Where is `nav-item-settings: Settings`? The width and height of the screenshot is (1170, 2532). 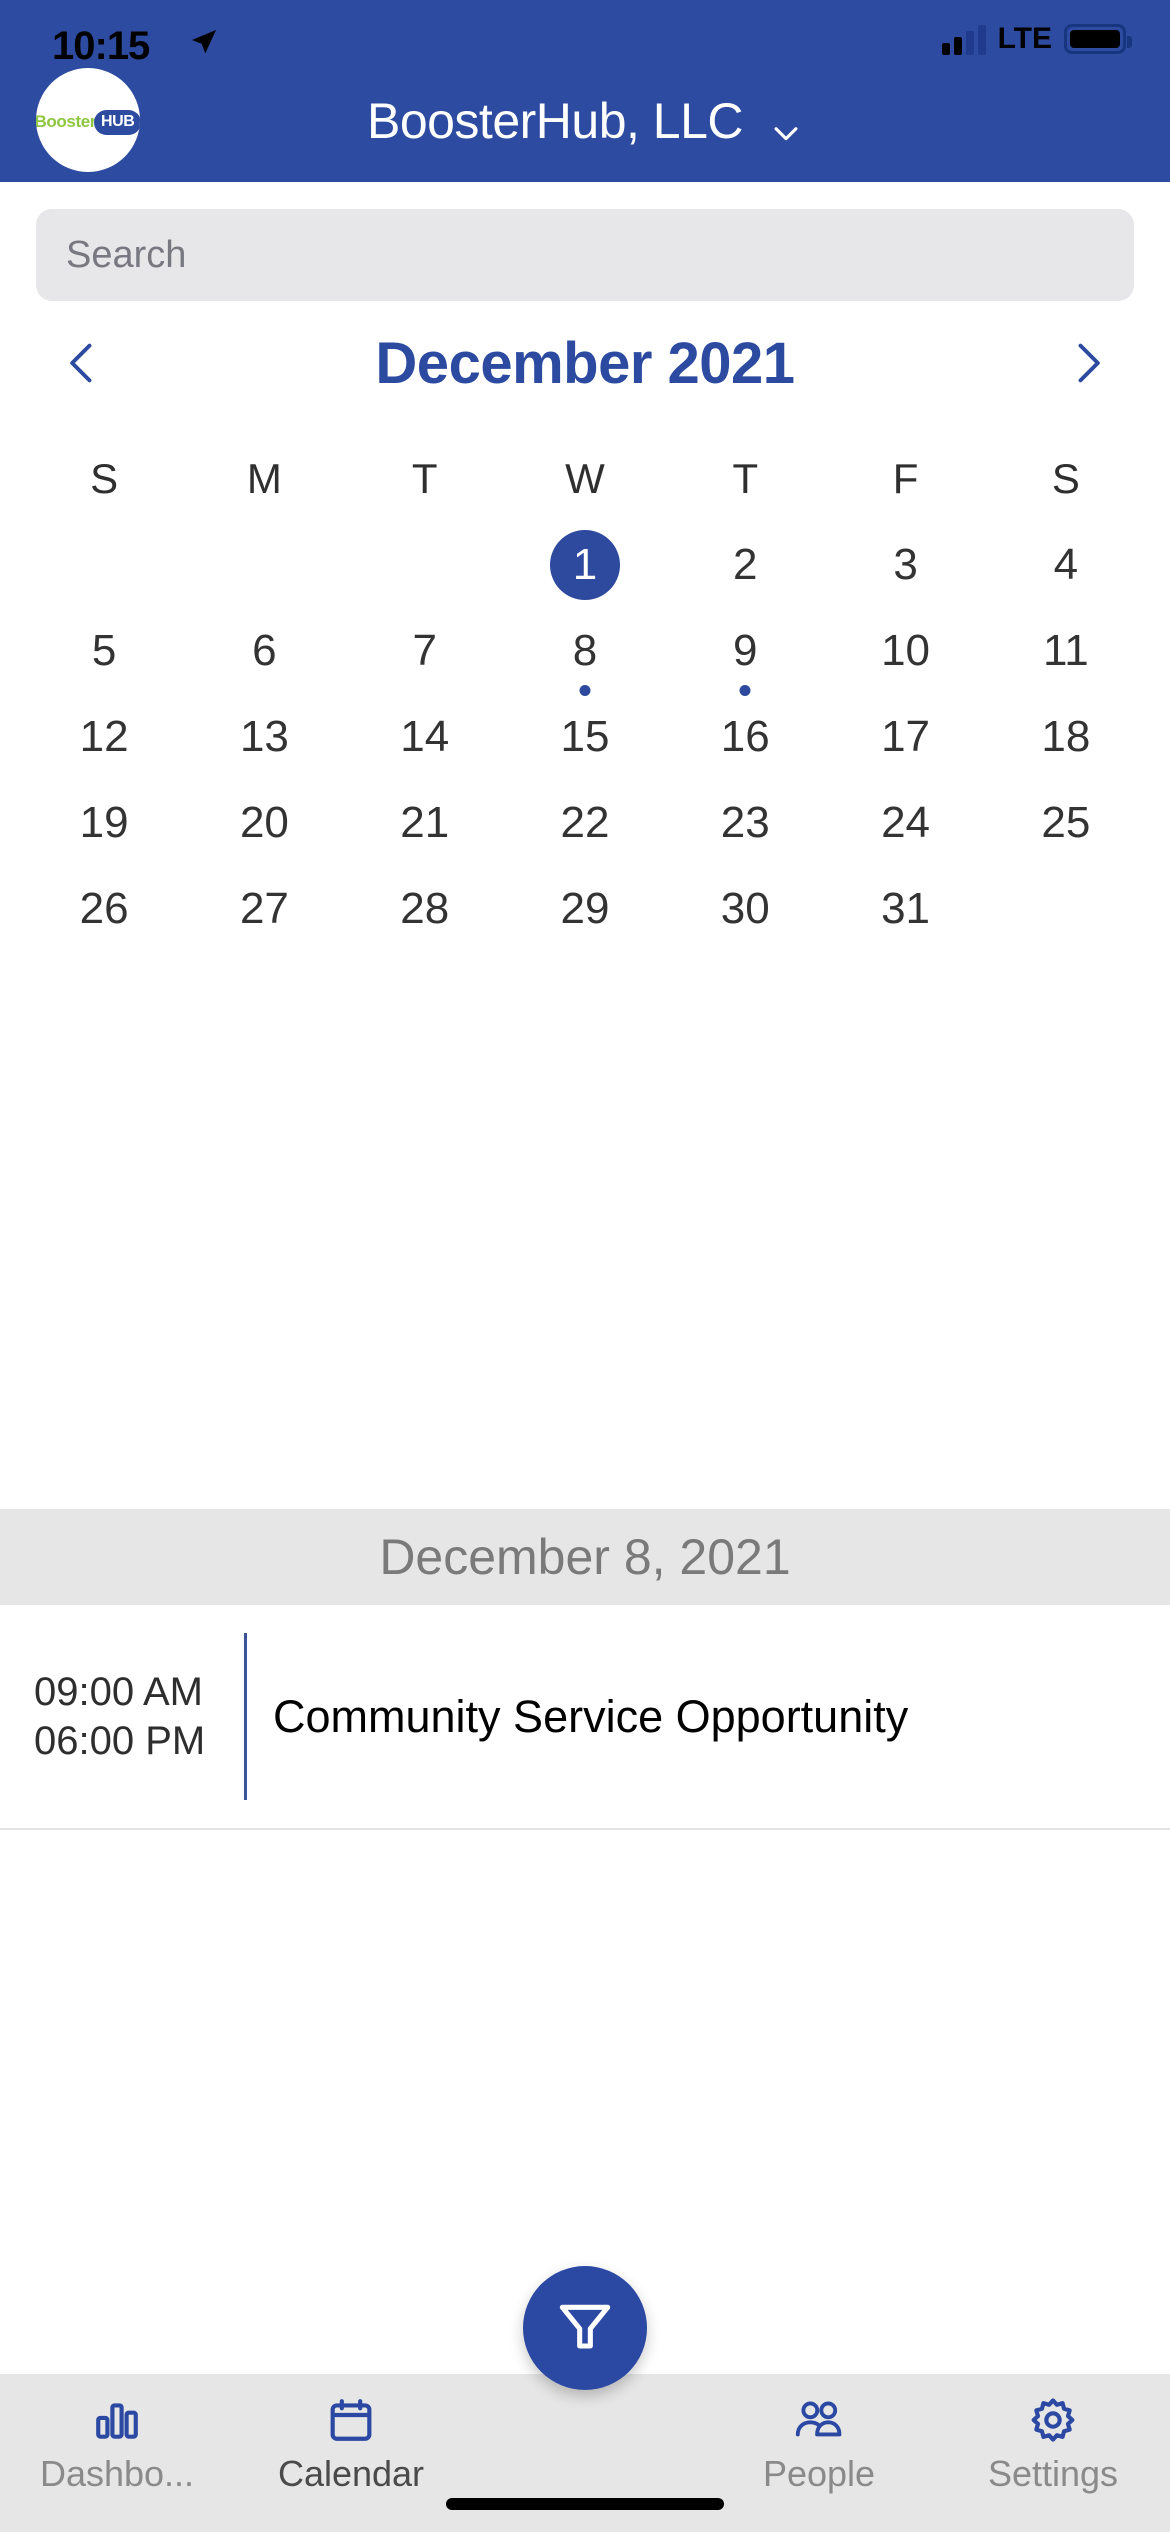
nav-item-settings: Settings is located at coordinates (1053, 2439).